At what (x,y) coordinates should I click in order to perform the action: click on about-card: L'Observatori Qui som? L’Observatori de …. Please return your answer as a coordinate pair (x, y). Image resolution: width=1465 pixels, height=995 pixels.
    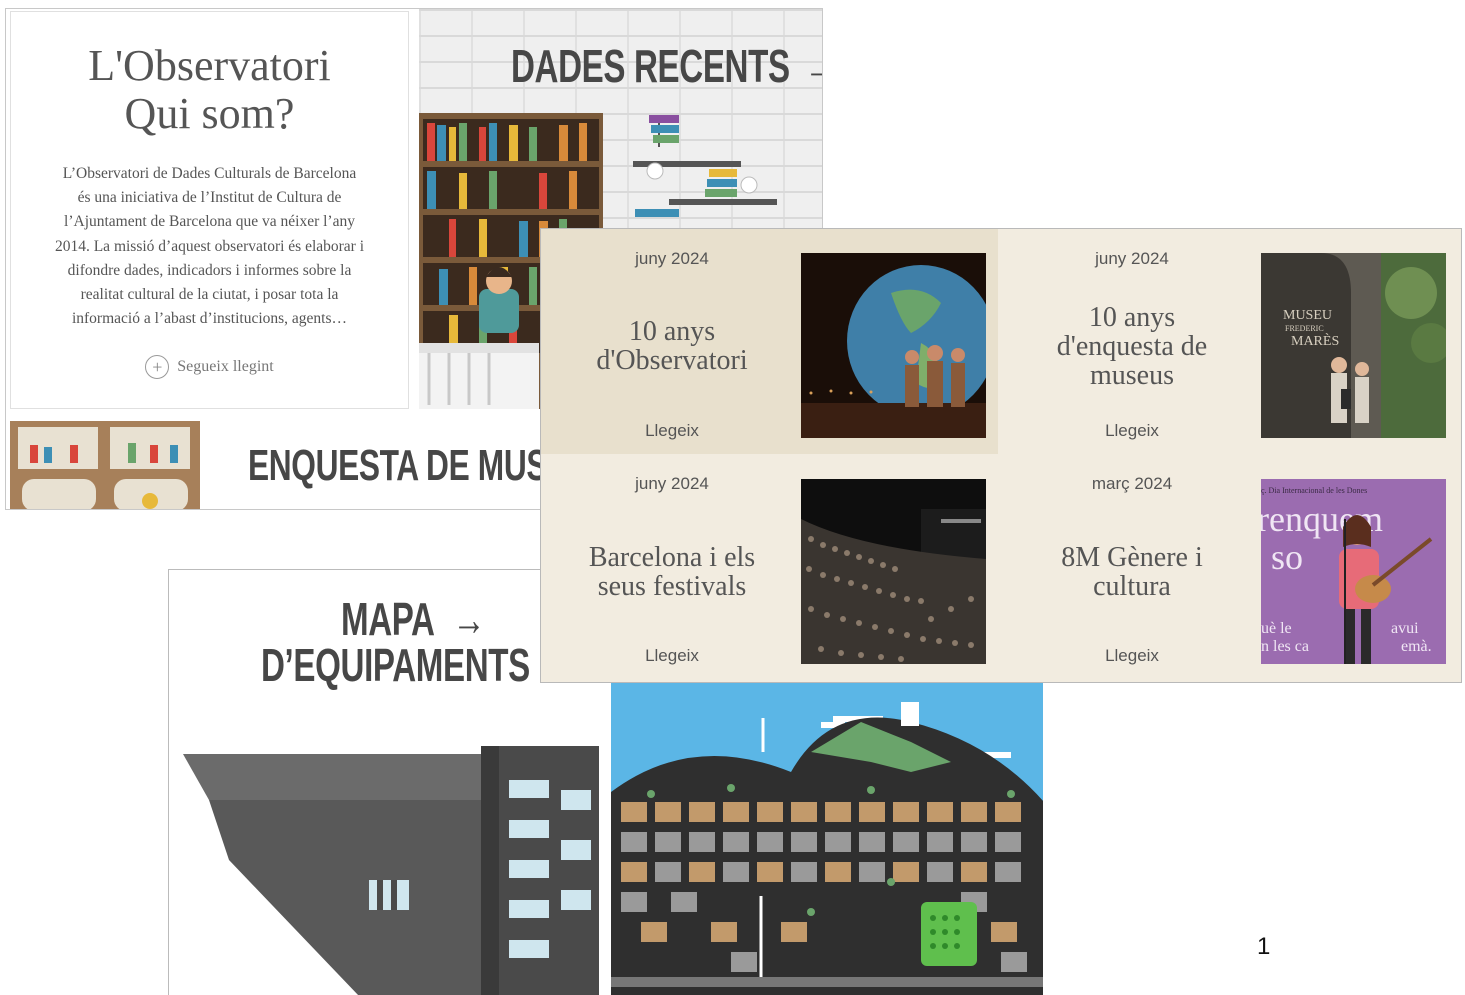
    Looking at the image, I should click on (209, 210).